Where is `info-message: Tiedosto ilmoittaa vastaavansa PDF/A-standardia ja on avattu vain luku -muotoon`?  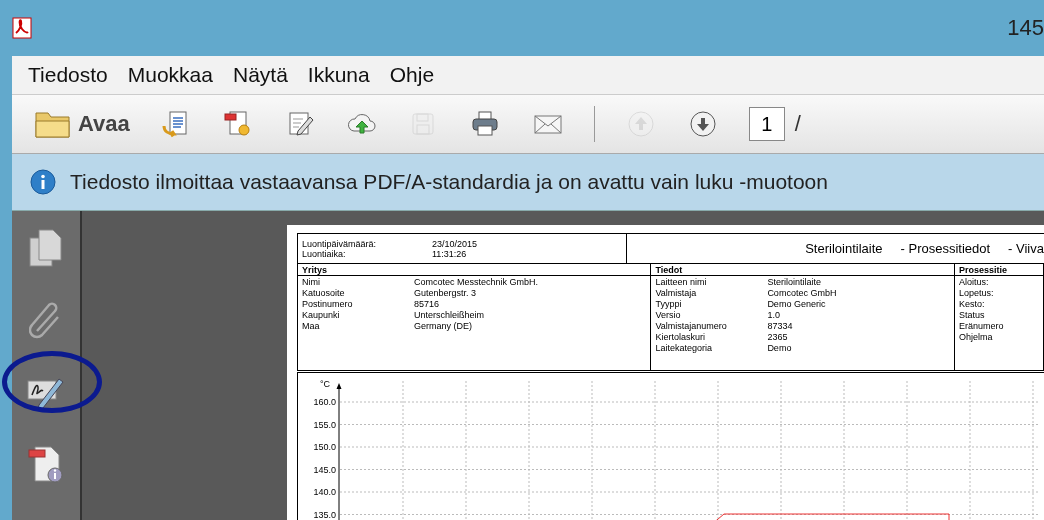
info-message: Tiedosto ilmoittaa vastaavansa PDF/A-standardia ja on avattu vain luku -muotoon is located at coordinates (449, 182).